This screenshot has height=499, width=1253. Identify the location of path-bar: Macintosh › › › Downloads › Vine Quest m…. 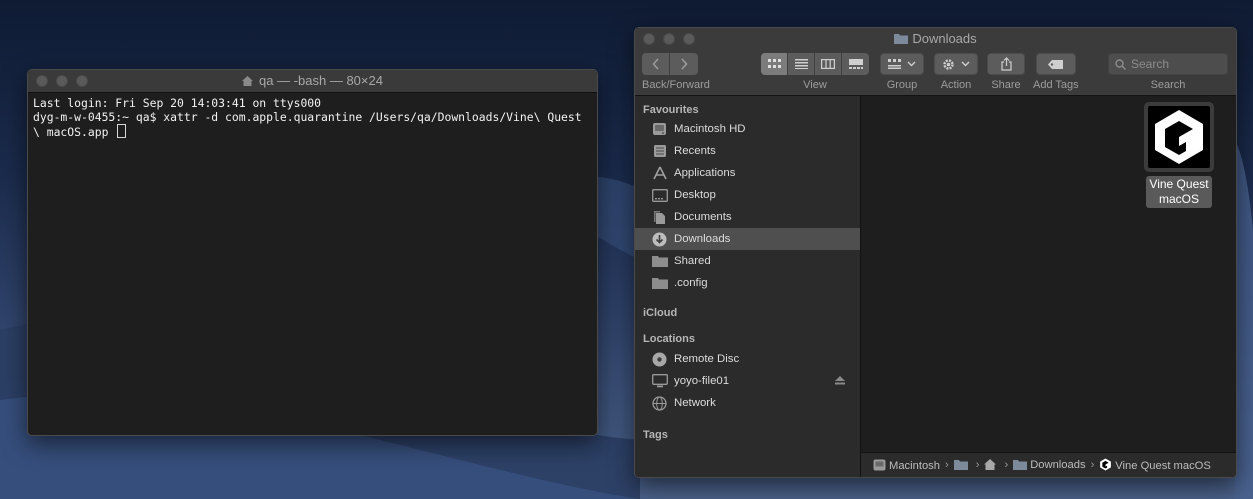
(1048, 464).